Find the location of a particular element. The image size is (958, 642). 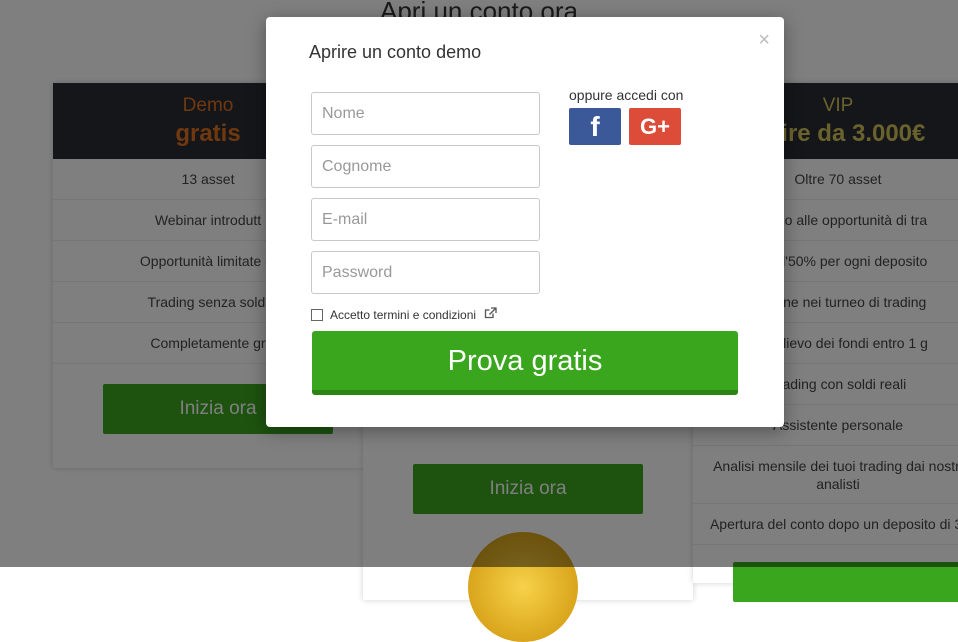

terms-checkbox is located at coordinates (317, 314).